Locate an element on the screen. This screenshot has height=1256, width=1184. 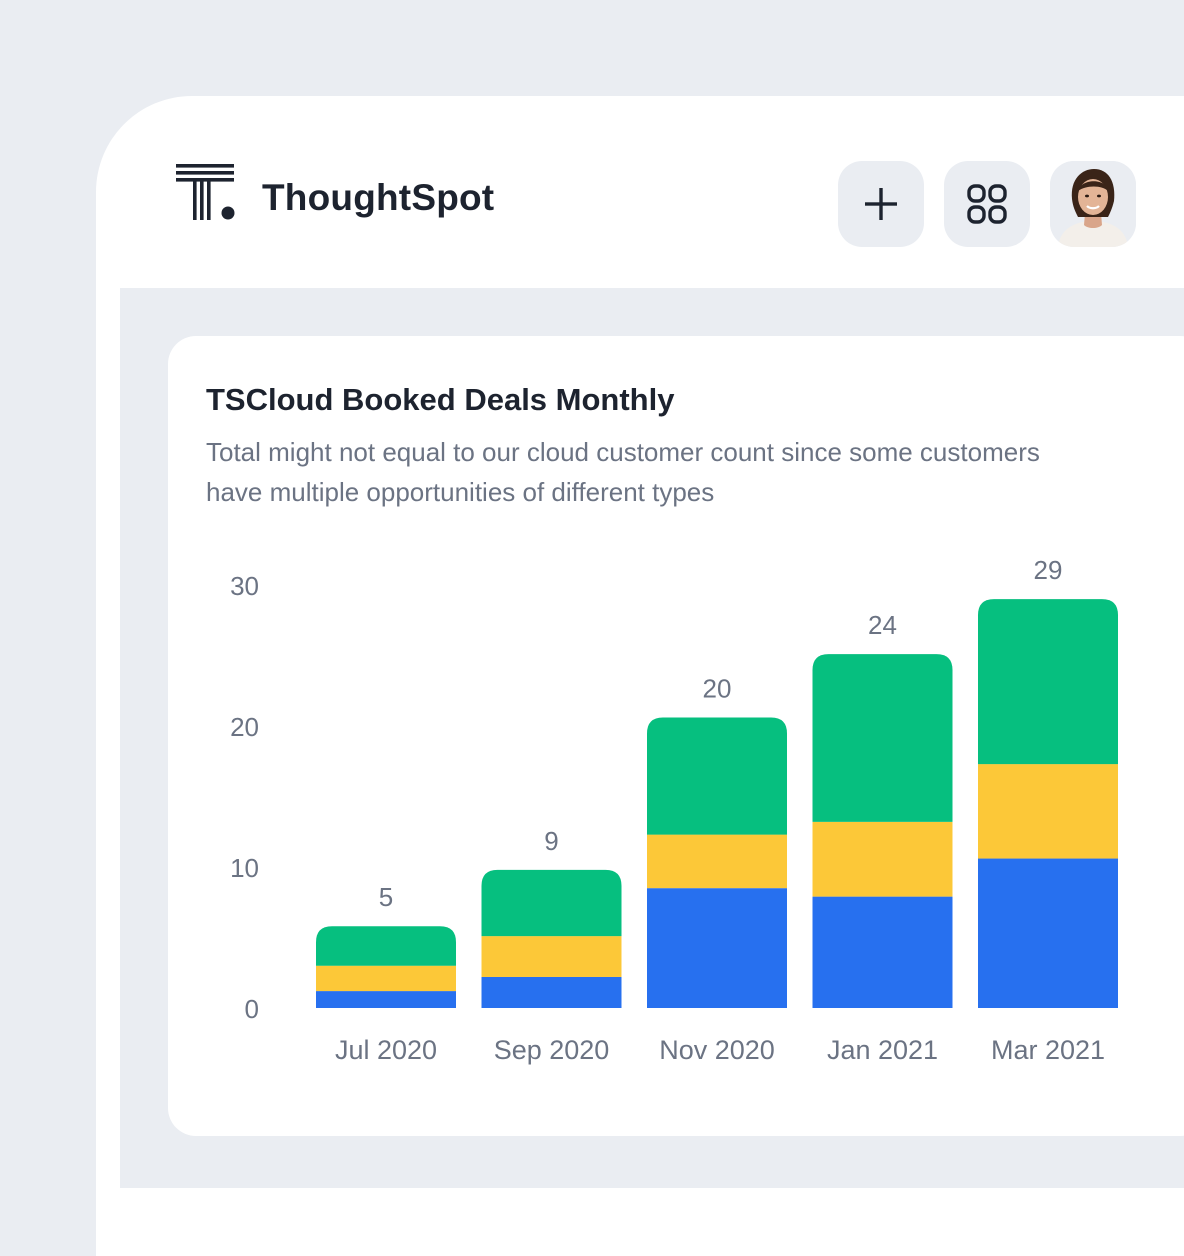
avatar-button is located at coordinates (1093, 204).